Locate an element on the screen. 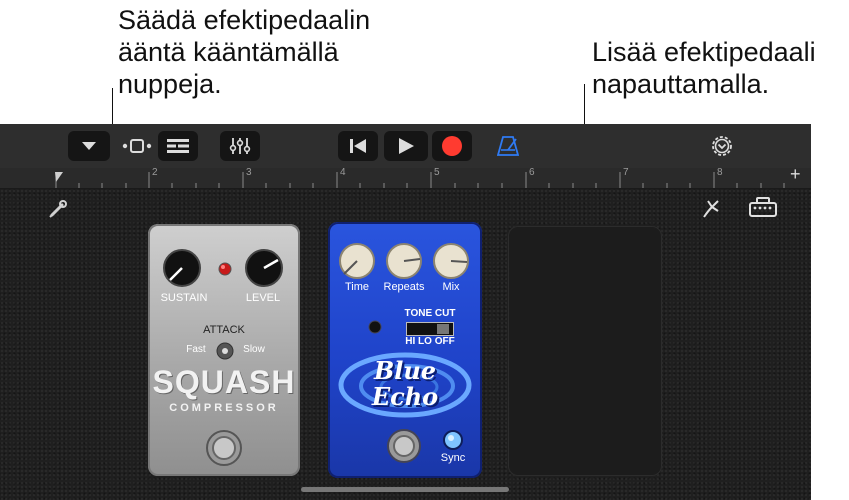 Image resolution: width=849 pixels, height=500 pixels. blue-echo-logo-line1: Blue is located at coordinates (405, 370).